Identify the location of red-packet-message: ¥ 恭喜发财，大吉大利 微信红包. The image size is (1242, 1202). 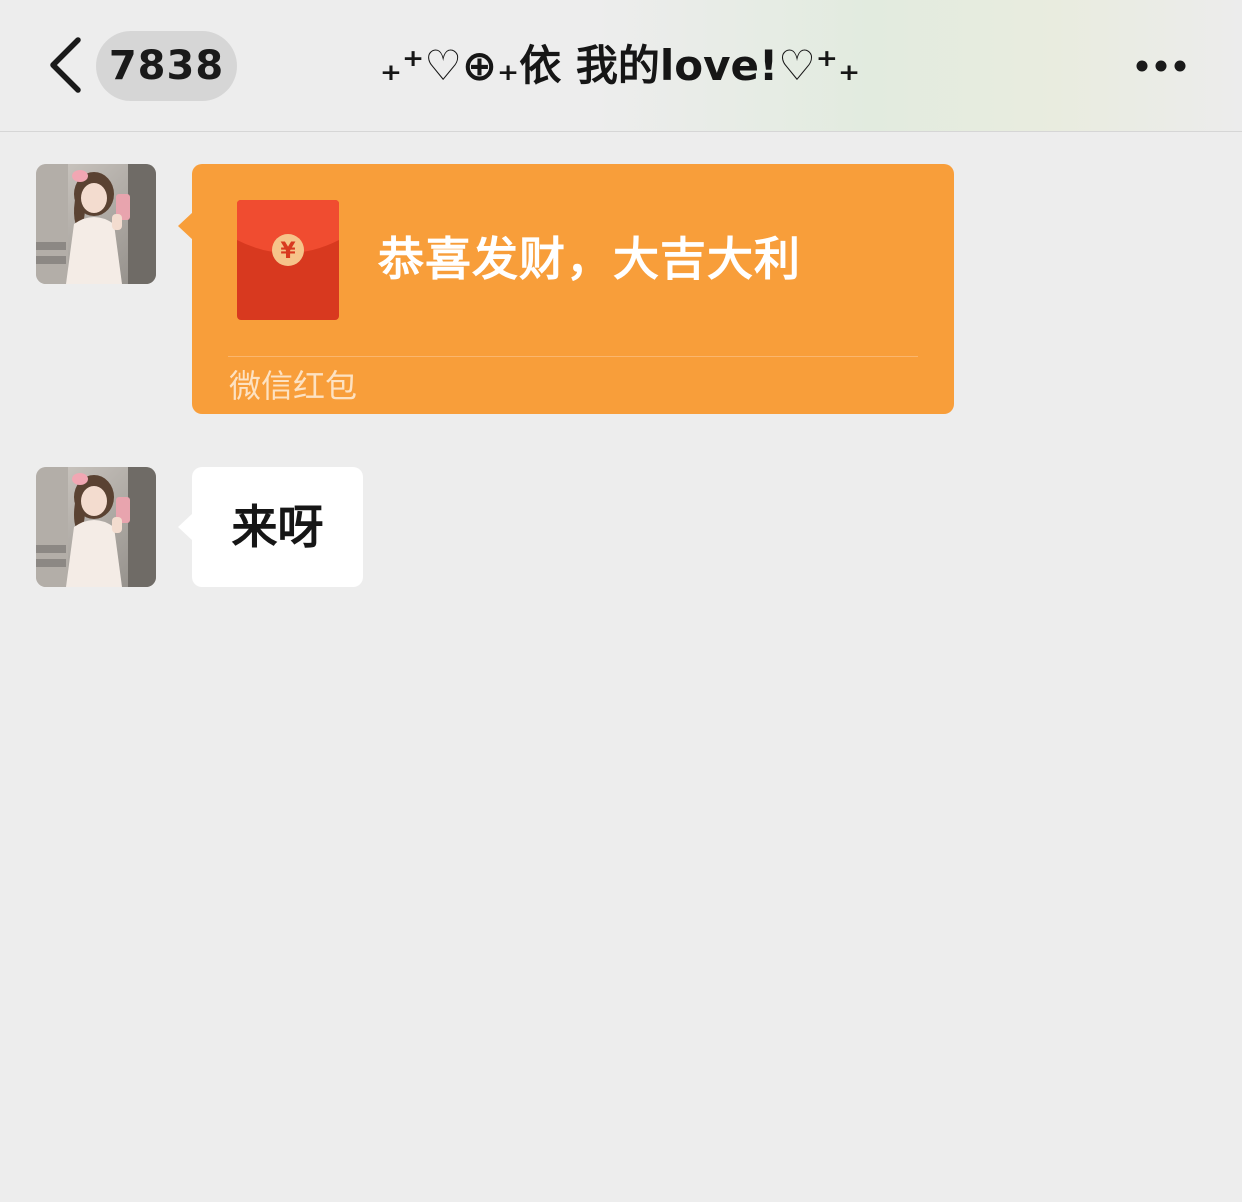
(566, 289).